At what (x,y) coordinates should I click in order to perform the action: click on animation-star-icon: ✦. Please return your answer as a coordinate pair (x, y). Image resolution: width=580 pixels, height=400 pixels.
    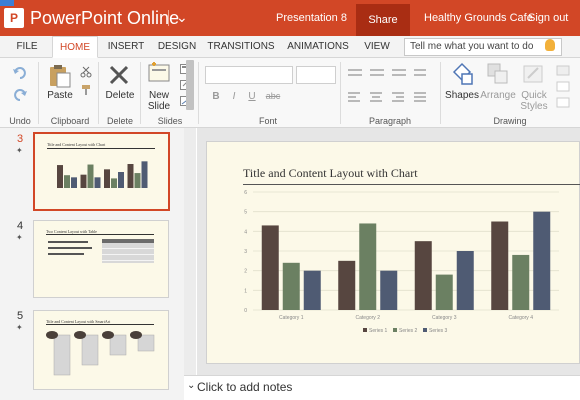
    Looking at the image, I should click on (19, 150).